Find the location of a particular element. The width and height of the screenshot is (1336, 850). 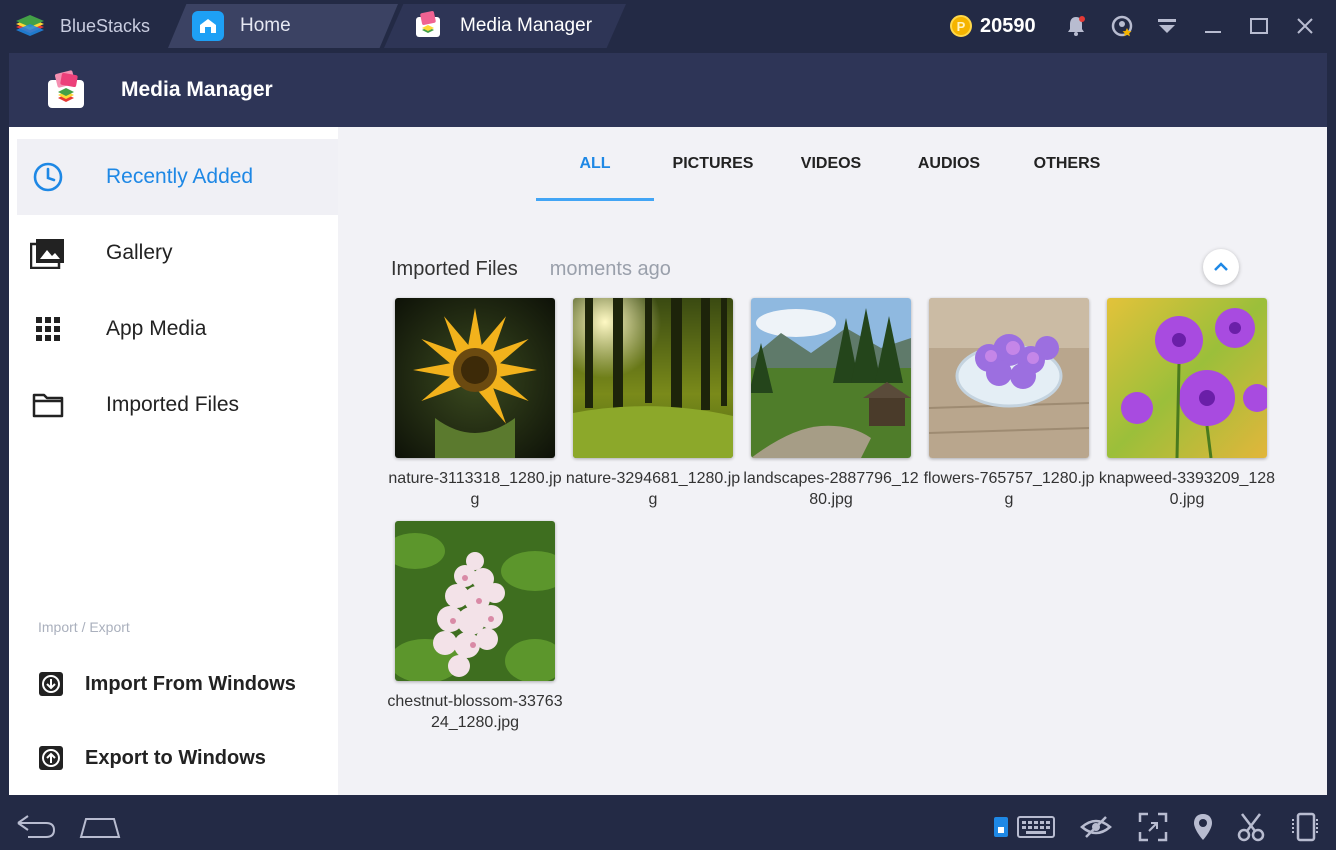

location-icon is located at coordinates (1203, 827).